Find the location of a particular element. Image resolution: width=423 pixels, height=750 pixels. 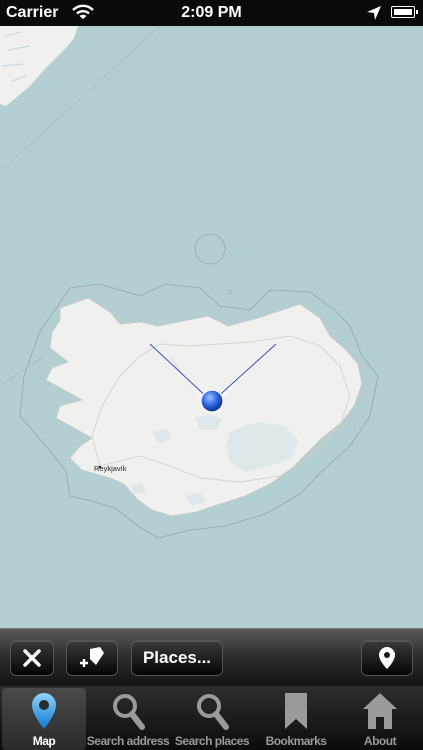

add-pin-icon is located at coordinates (92, 657).